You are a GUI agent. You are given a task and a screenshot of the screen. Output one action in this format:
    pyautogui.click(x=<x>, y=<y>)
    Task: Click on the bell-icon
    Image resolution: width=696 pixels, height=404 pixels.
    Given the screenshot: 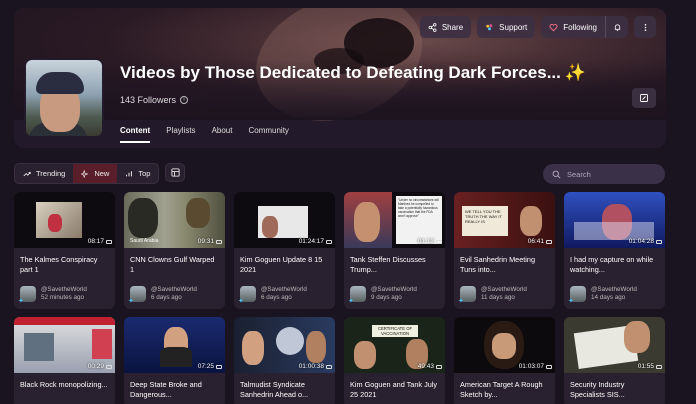 What is the action you would take?
    pyautogui.click(x=617, y=27)
    